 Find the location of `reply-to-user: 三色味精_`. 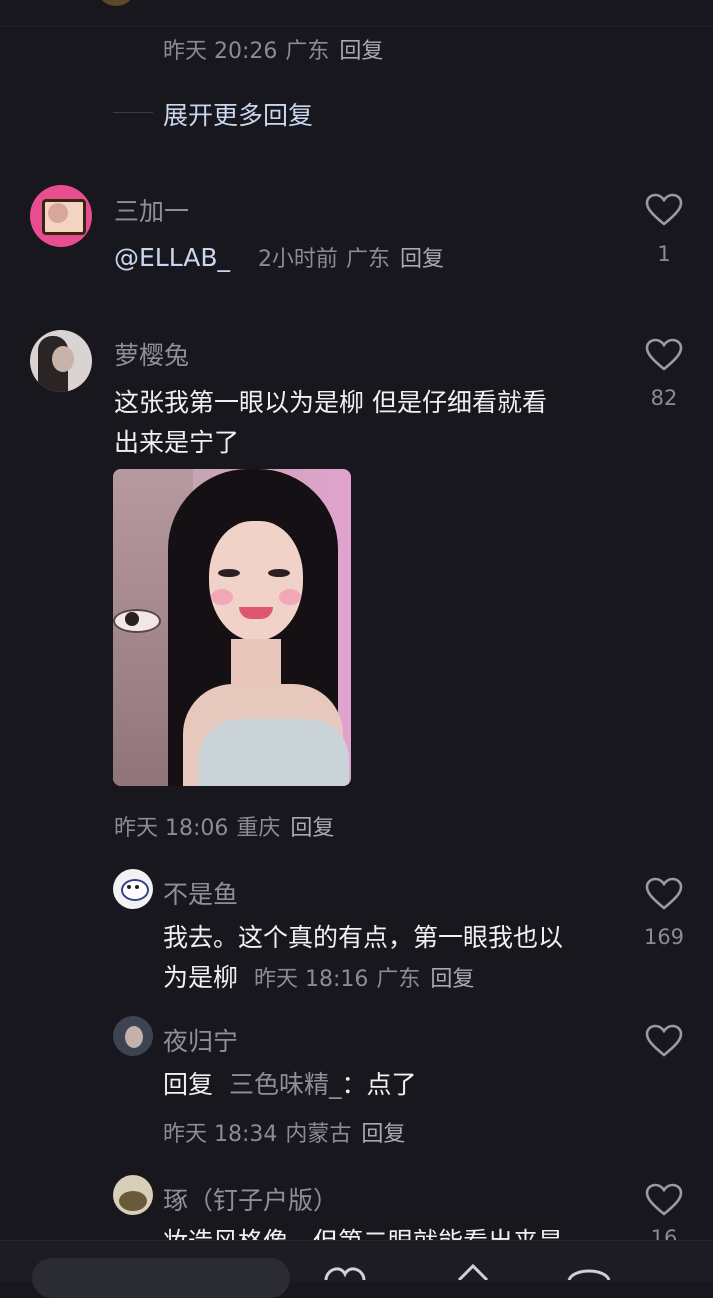

reply-to-user: 三色味精_ is located at coordinates (285, 1084).